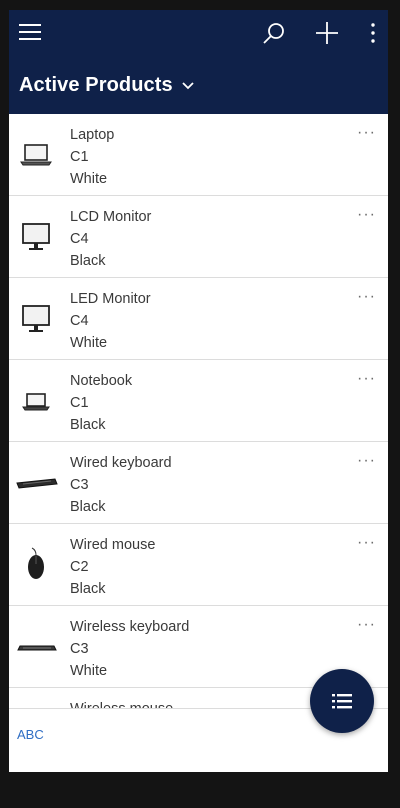 The height and width of the screenshot is (808, 400). What do you see at coordinates (198, 319) in the screenshot?
I see `list-item: LED Monitor C4 White ···` at bounding box center [198, 319].